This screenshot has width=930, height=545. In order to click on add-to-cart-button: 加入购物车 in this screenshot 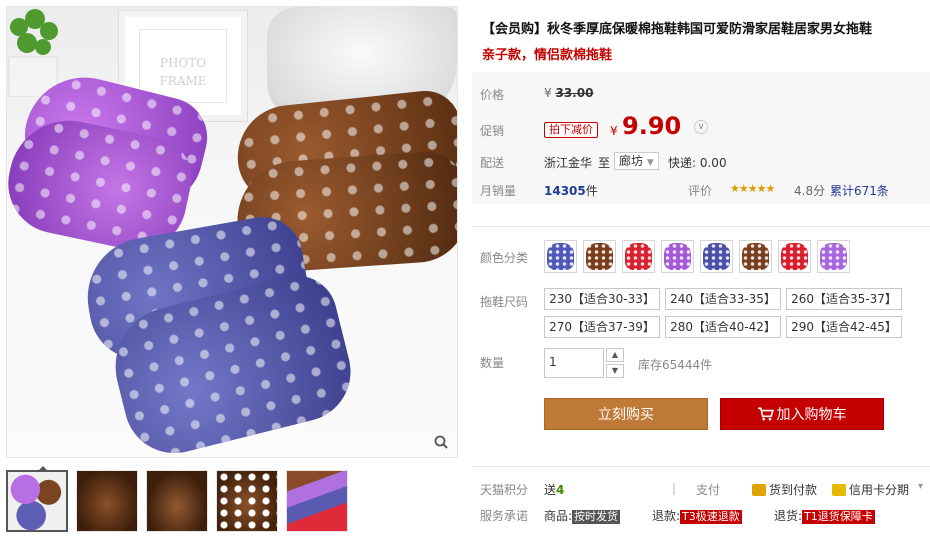, I will do `click(802, 414)`.